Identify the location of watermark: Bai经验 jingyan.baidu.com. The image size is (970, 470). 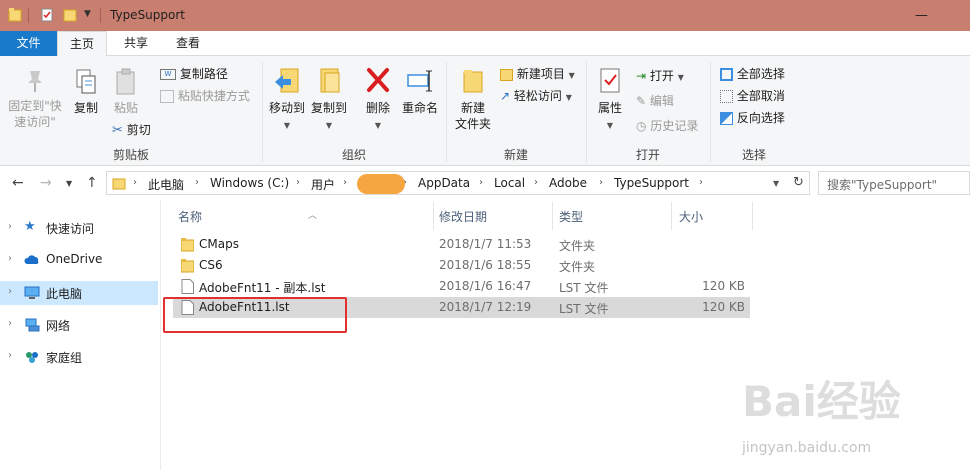
(856, 413).